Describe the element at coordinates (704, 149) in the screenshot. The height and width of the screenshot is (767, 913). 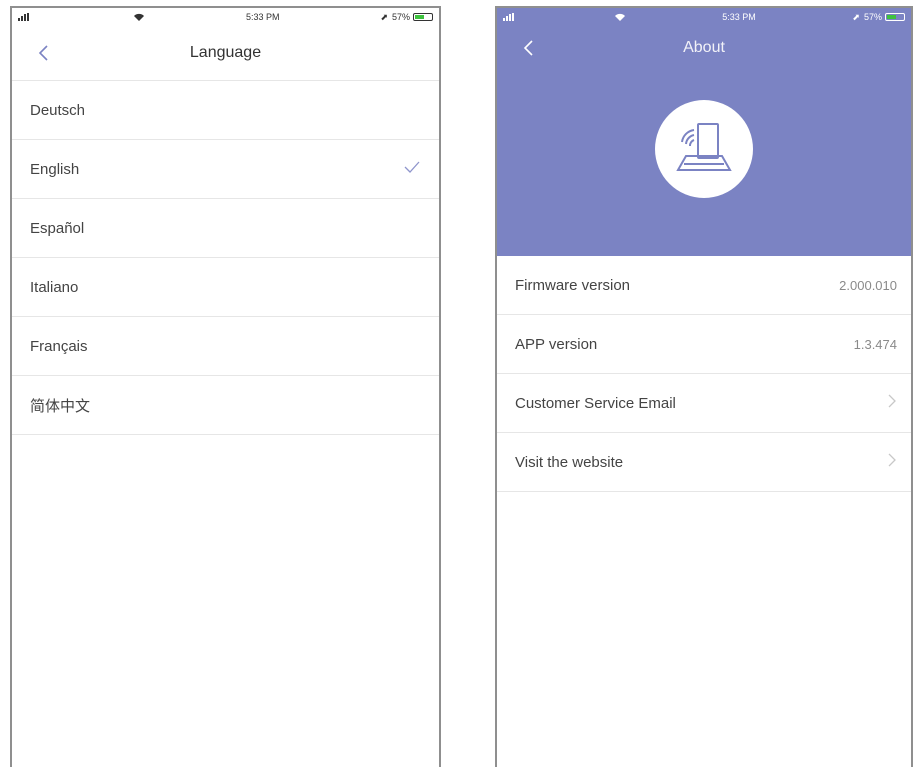
I see `wifi-router-icon` at that location.